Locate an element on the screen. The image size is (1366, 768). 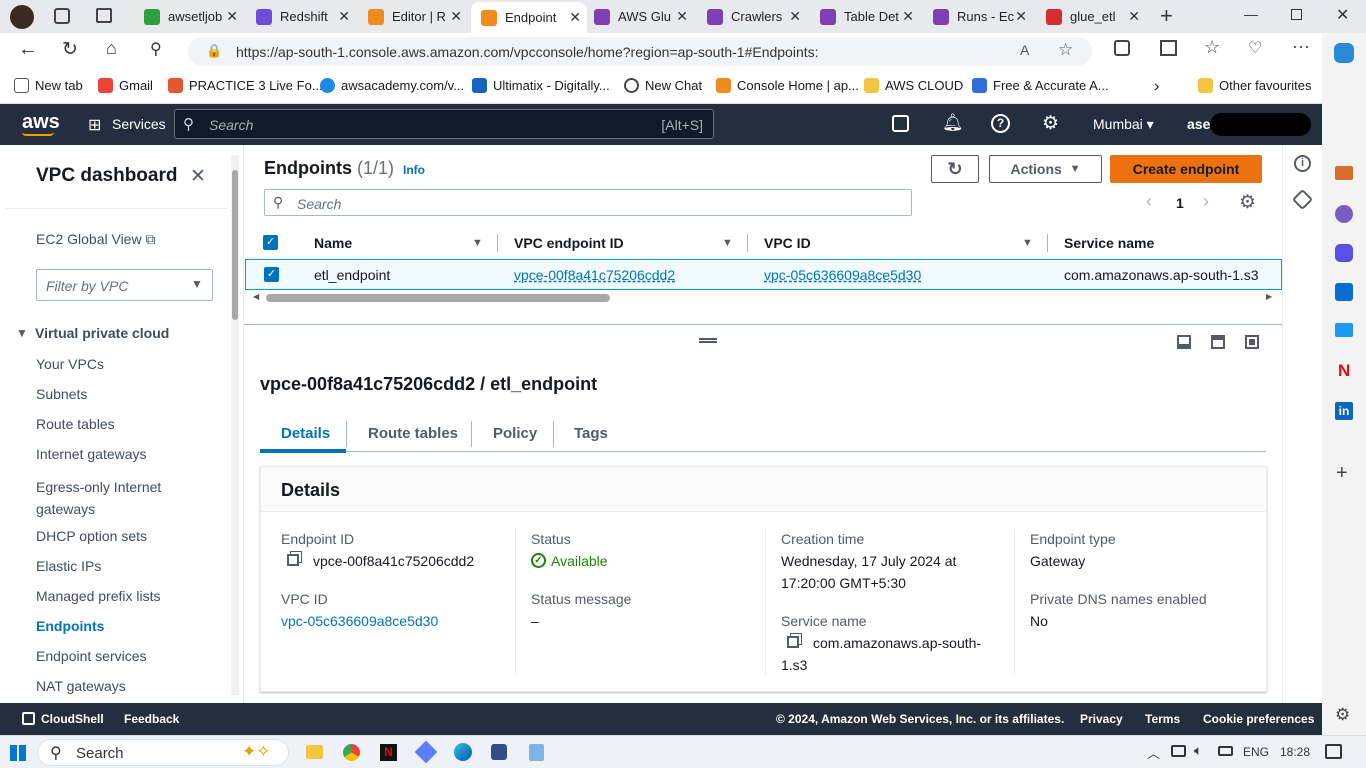
feedback-link: Feedback is located at coordinates (151, 719).